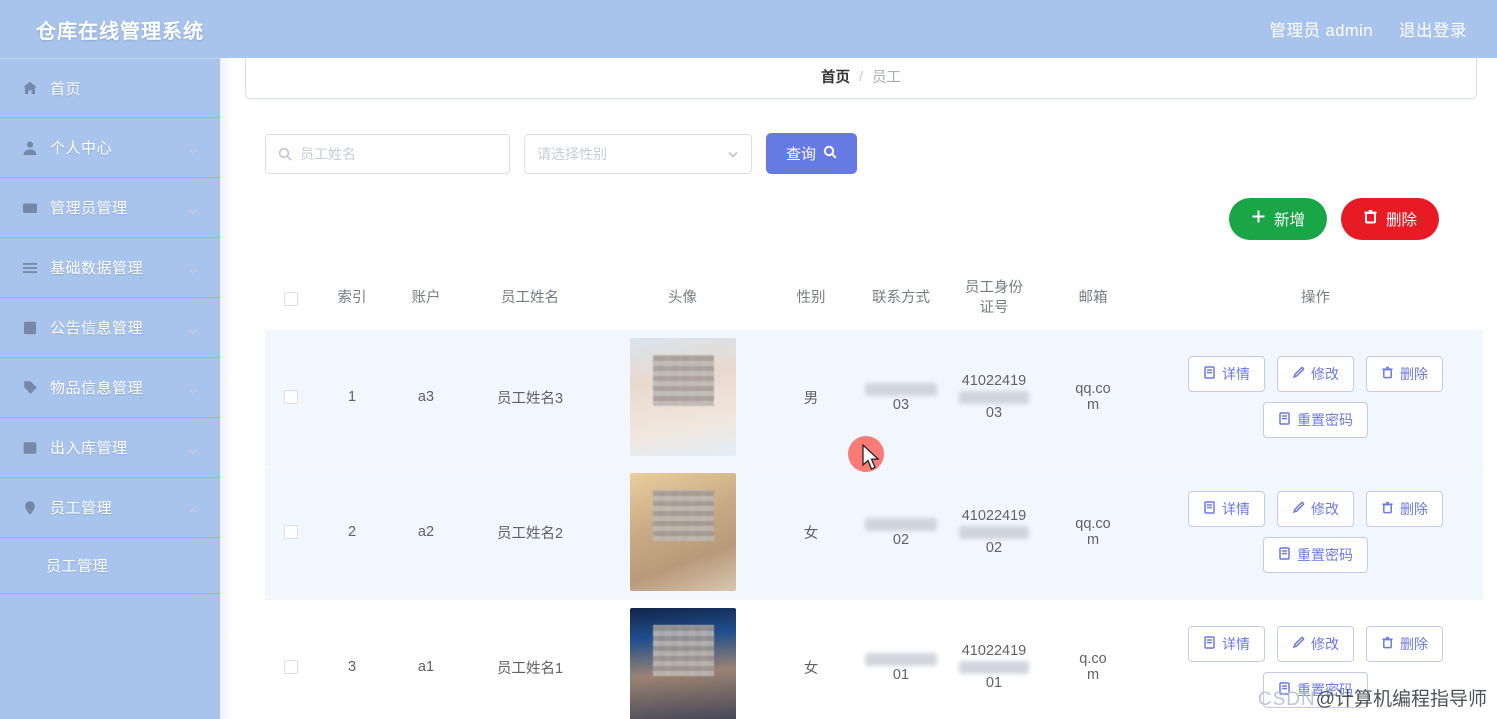 The height and width of the screenshot is (719, 1497). What do you see at coordinates (835, 76) in the screenshot?
I see `breadcrumb-home: 首页` at bounding box center [835, 76].